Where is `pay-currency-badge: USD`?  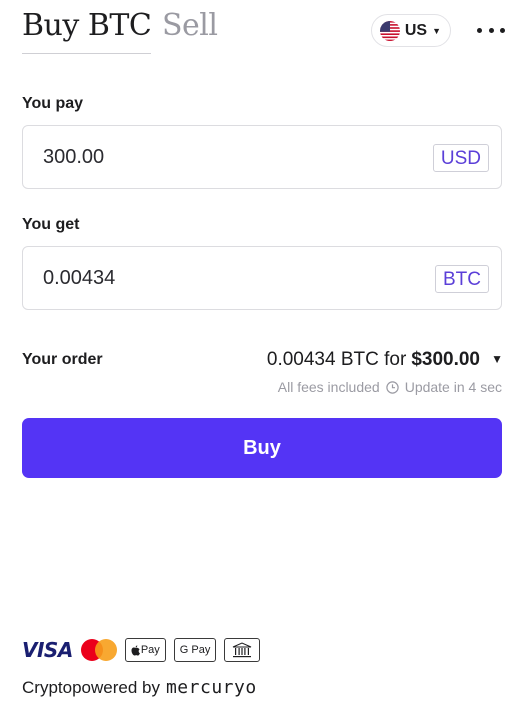 pay-currency-badge: USD is located at coordinates (460, 158).